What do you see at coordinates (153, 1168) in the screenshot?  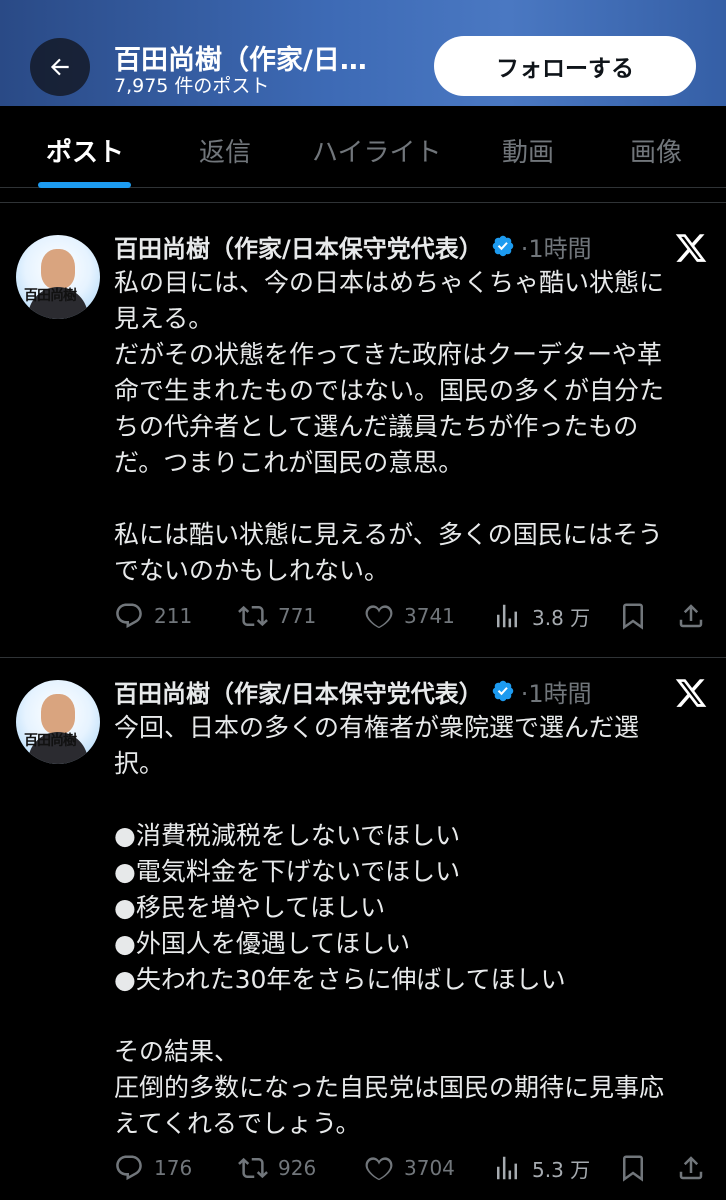 I see `reply-button: 176` at bounding box center [153, 1168].